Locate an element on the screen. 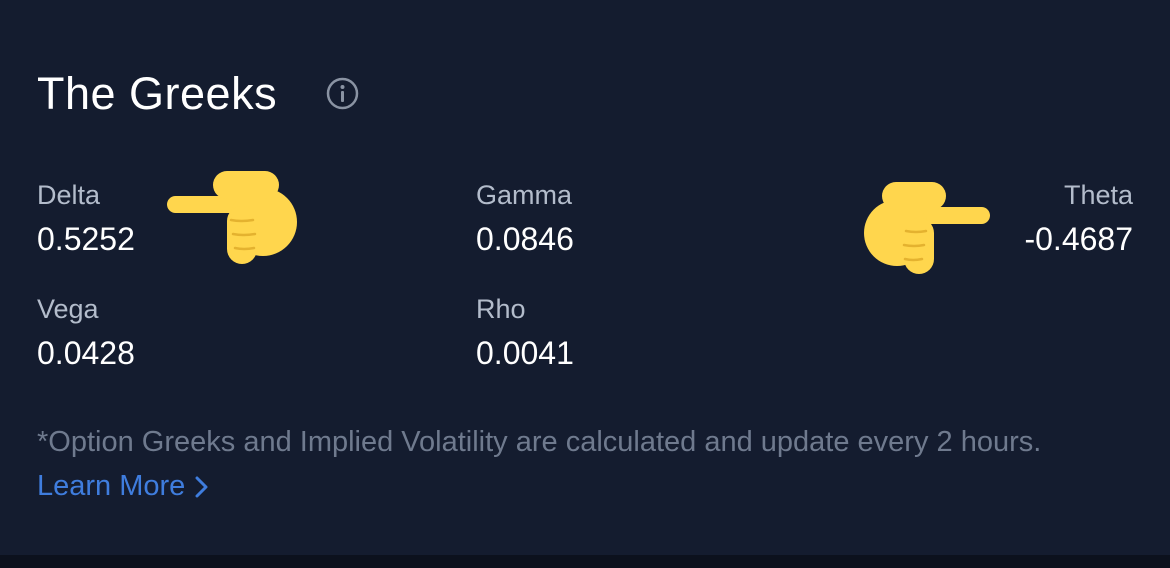  panel-title: The Greeks is located at coordinates (157, 93).